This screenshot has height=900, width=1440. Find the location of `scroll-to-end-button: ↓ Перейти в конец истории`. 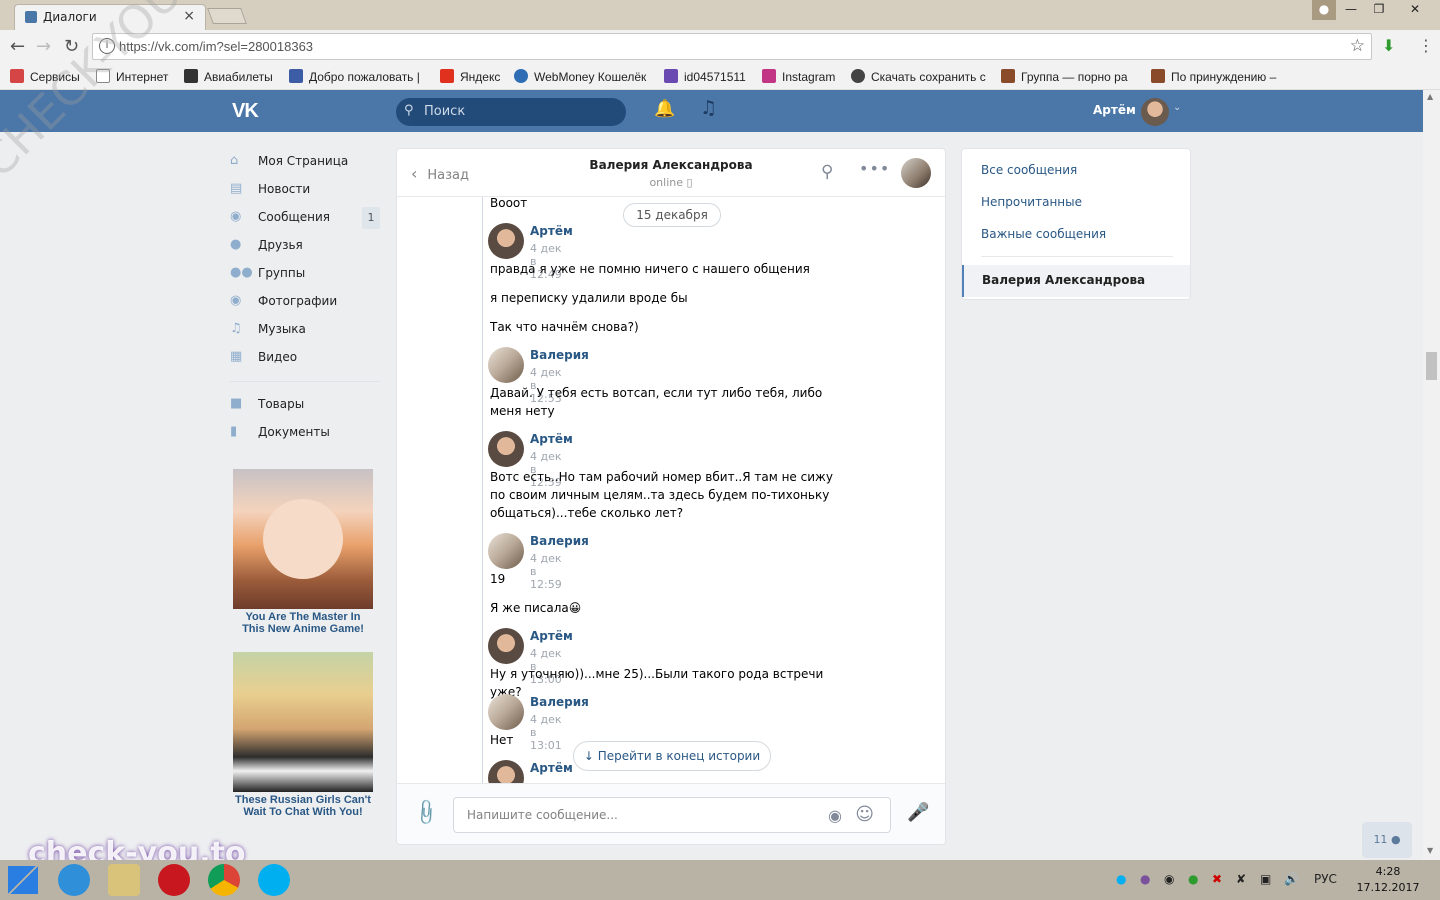

scroll-to-end-button: ↓ Перейти в конец истории is located at coordinates (672, 756).